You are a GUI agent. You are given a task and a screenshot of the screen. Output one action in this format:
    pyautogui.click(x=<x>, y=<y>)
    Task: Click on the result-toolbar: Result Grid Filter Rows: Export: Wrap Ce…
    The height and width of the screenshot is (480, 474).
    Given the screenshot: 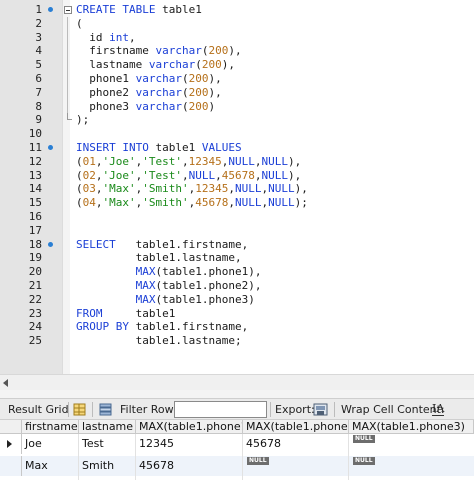 What is the action you would take?
    pyautogui.click(x=237, y=409)
    